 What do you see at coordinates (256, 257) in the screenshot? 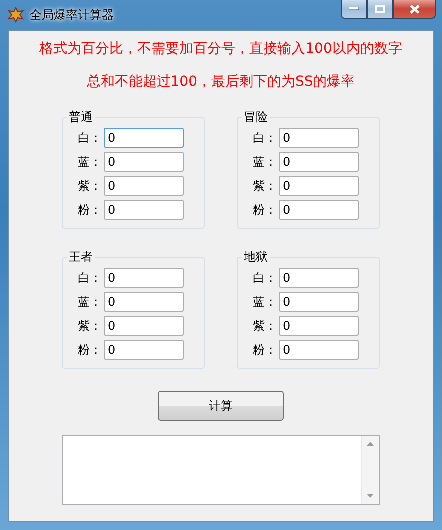
I see `group-title: 地狱` at bounding box center [256, 257].